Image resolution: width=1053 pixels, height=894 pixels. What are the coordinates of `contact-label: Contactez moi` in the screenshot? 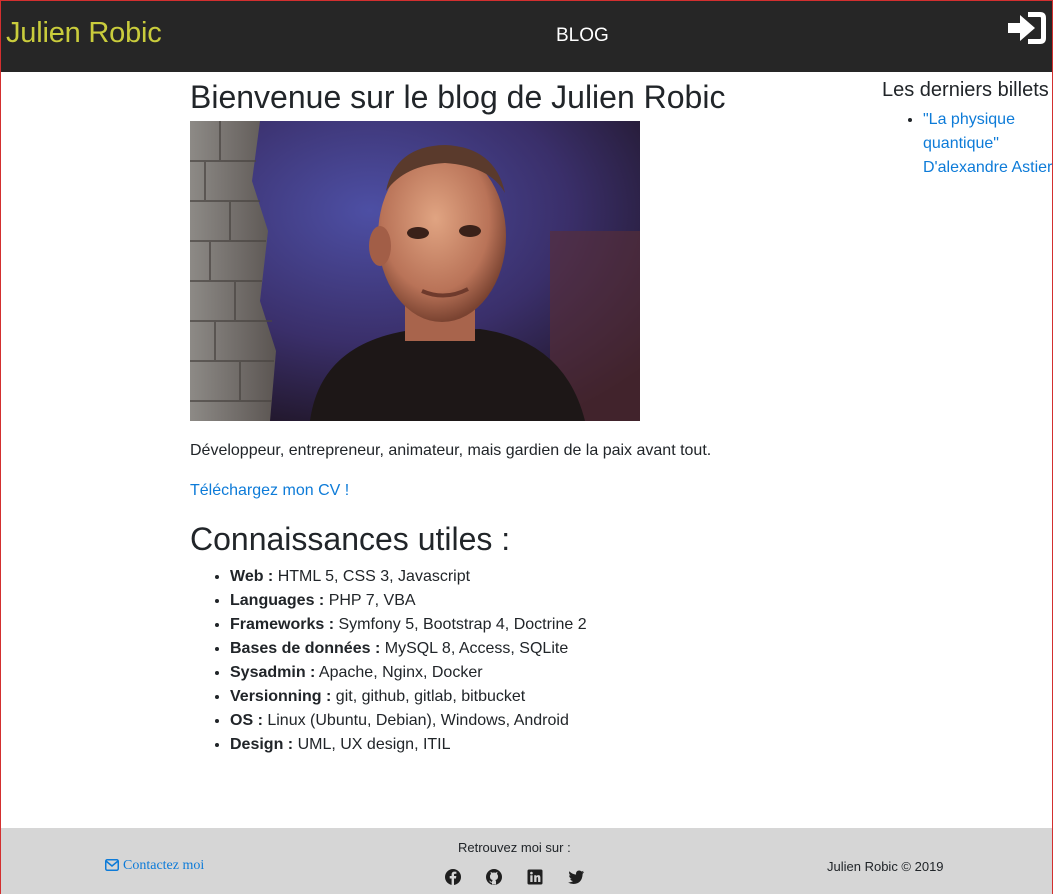 It's located at (164, 865).